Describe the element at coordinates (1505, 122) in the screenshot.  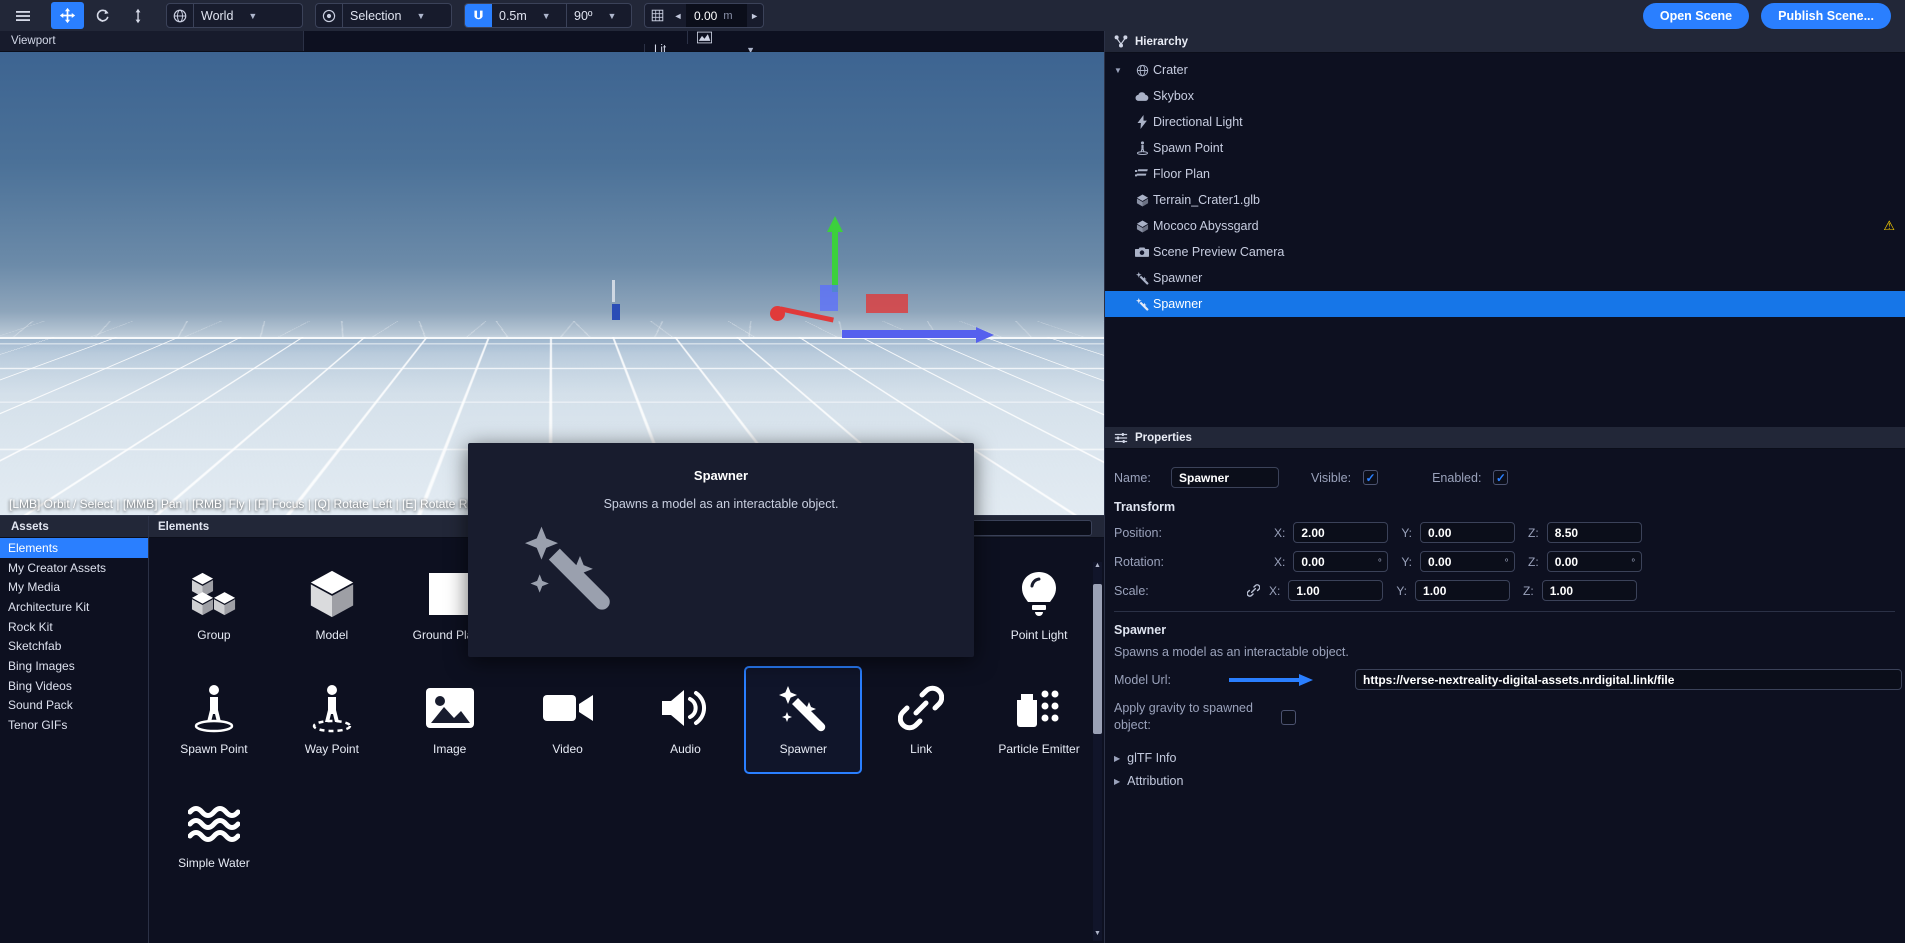
I see `hierarchy-item-directional-light: Directional Light` at that location.